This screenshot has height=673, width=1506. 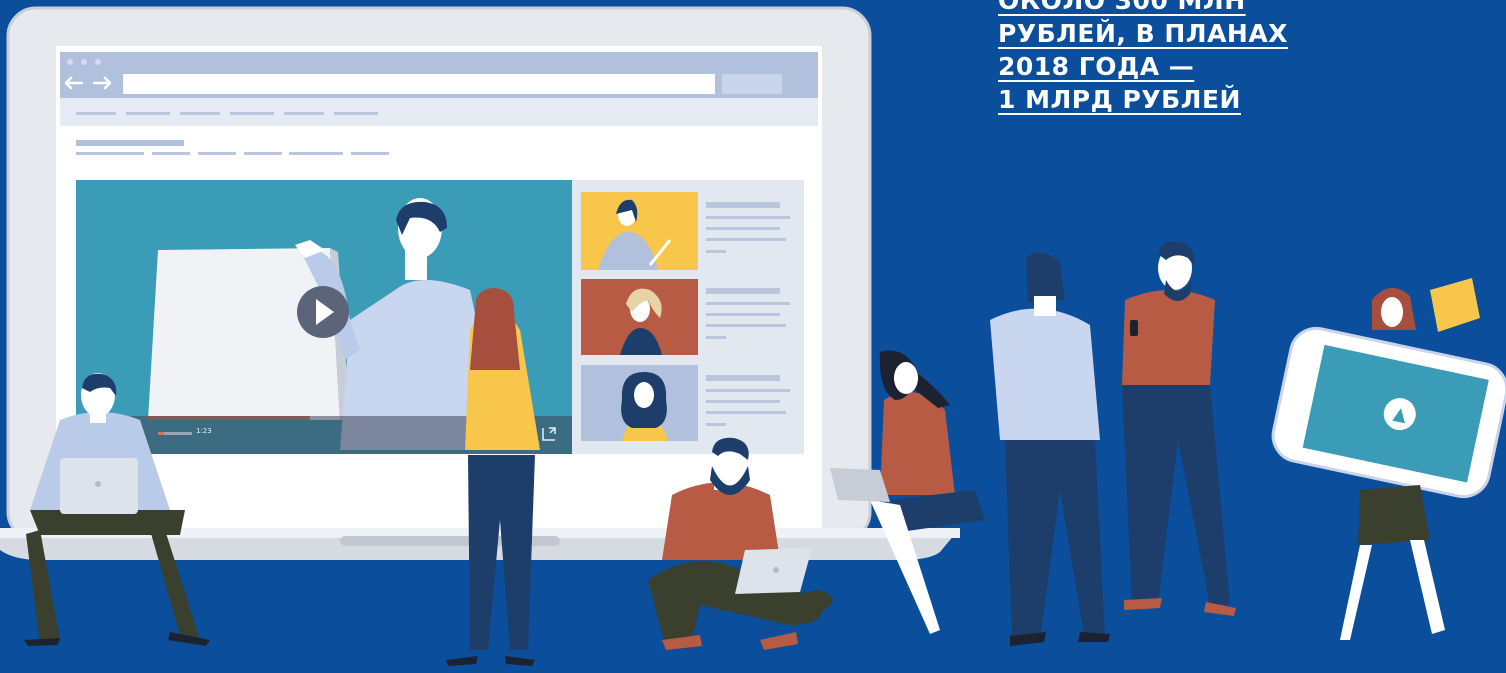 What do you see at coordinates (1119, 99) in the screenshot?
I see `headline-line: 1 МЛРД РУБЛЕЙ` at bounding box center [1119, 99].